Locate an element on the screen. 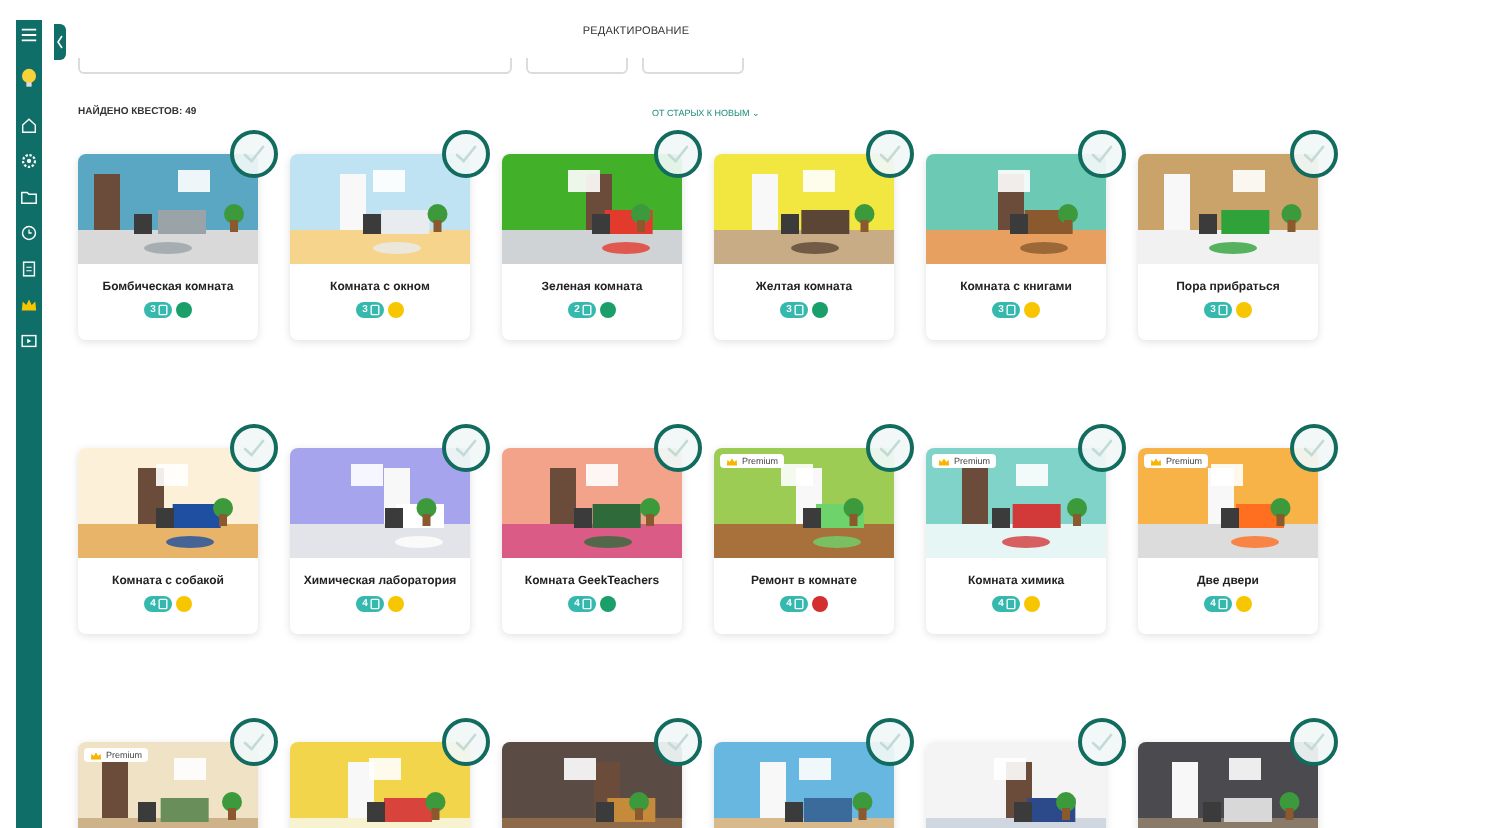  collapse-tab is located at coordinates (60, 42).